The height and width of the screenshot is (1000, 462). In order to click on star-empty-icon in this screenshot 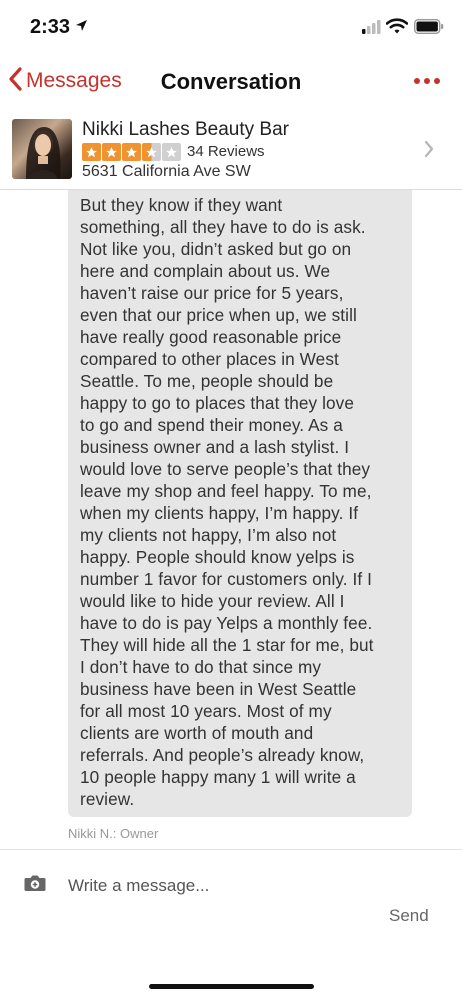, I will do `click(171, 152)`.